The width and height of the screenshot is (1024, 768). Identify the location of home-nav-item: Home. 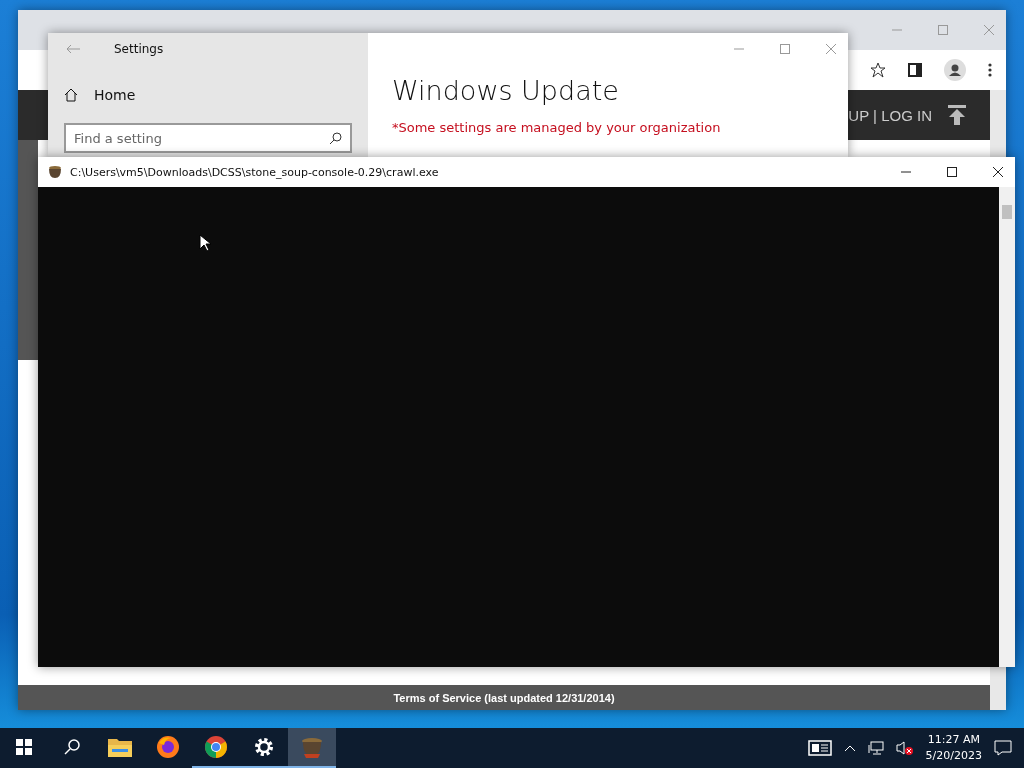
(115, 95).